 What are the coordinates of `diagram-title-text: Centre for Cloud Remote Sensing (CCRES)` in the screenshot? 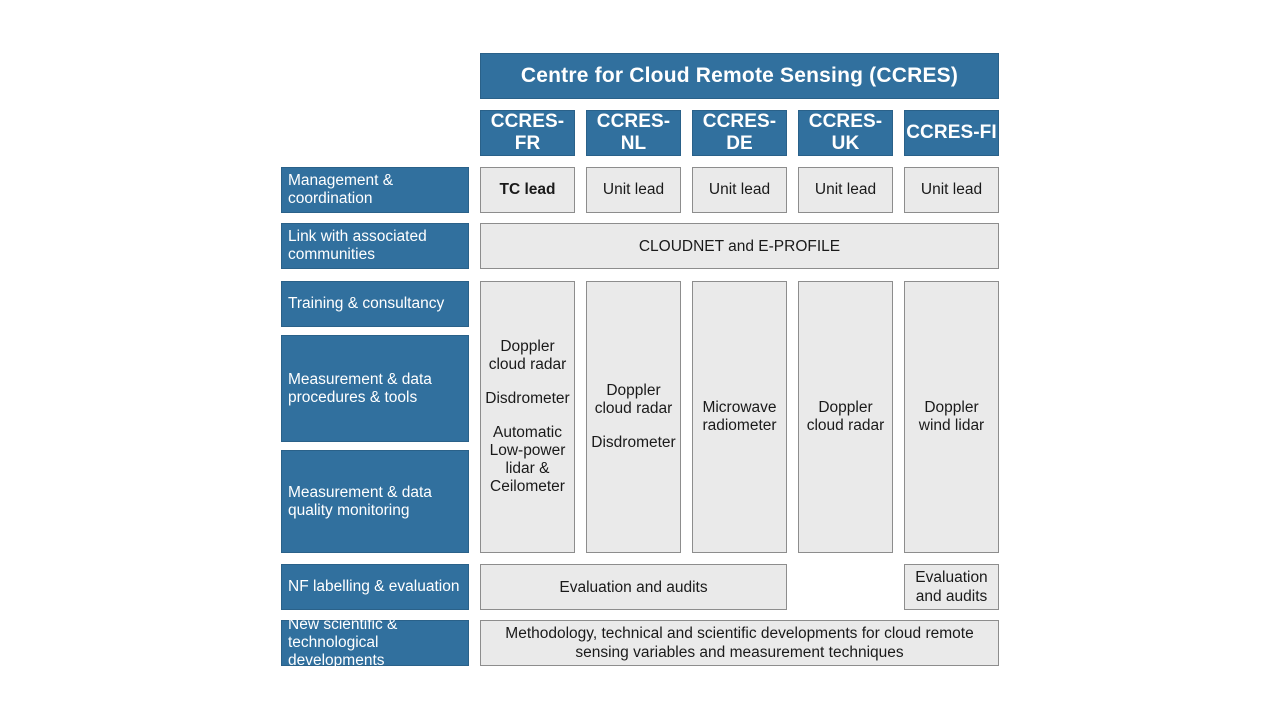 It's located at (739, 75).